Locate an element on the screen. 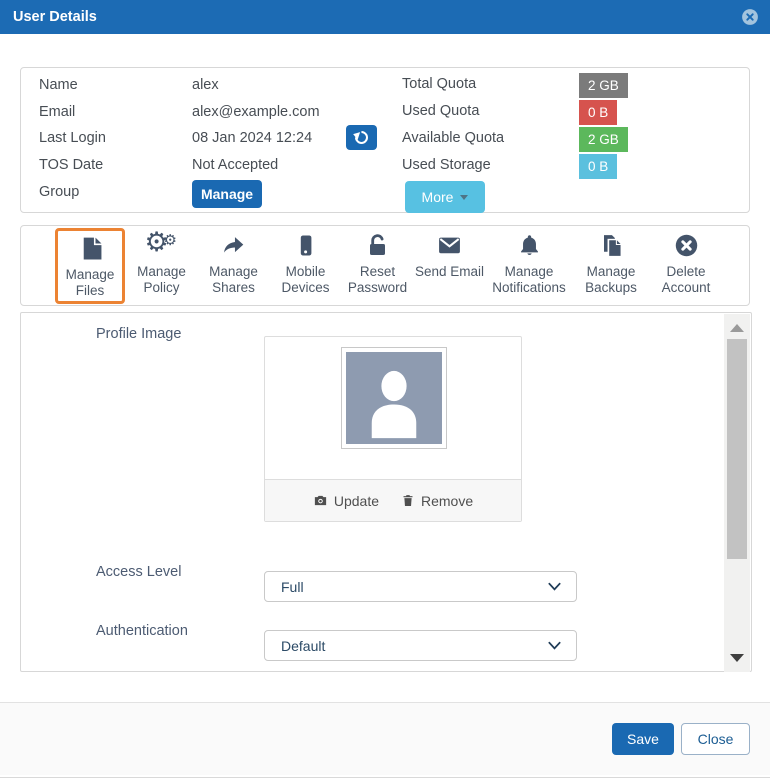 The image size is (770, 778). group-label: Group is located at coordinates (59, 192).